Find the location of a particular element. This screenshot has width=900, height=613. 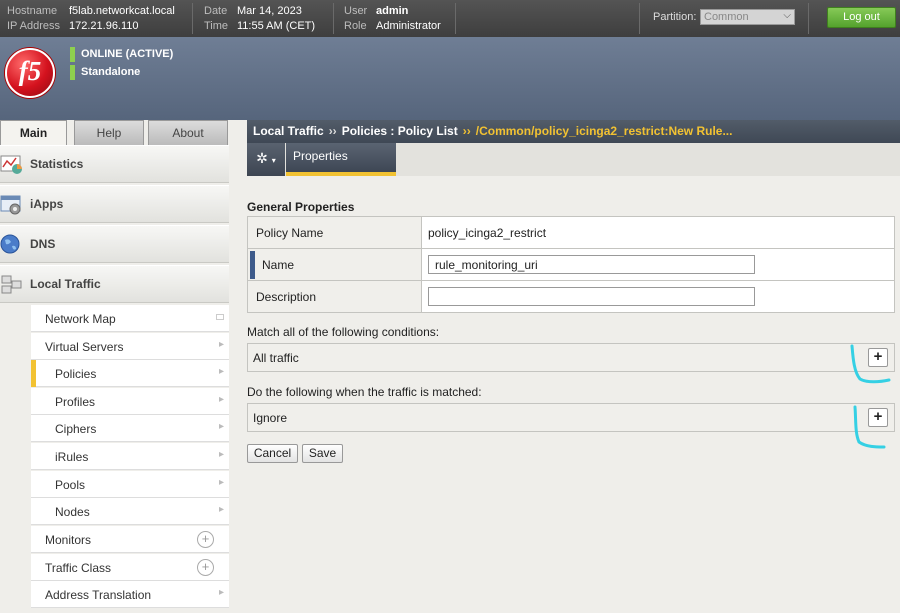

add-monitor-icon: + is located at coordinates (205, 539).